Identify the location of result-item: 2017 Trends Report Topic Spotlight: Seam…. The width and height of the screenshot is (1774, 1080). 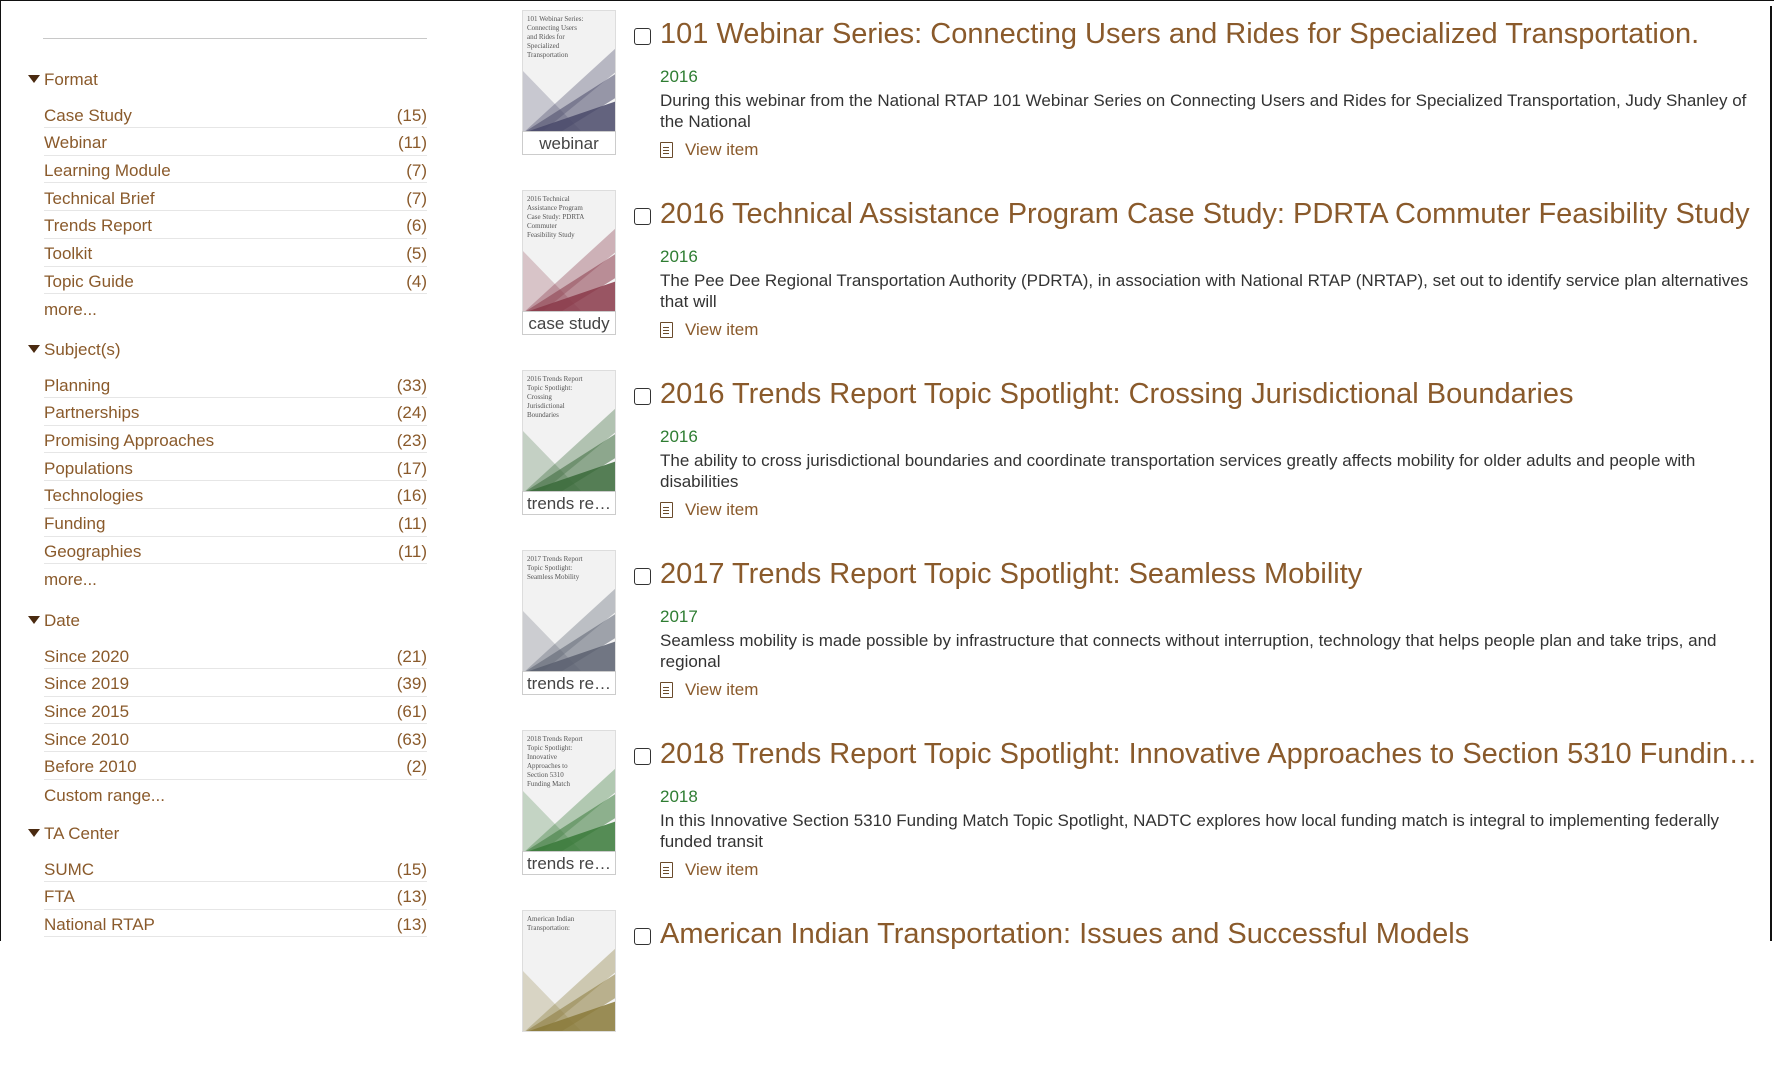
(1141, 635).